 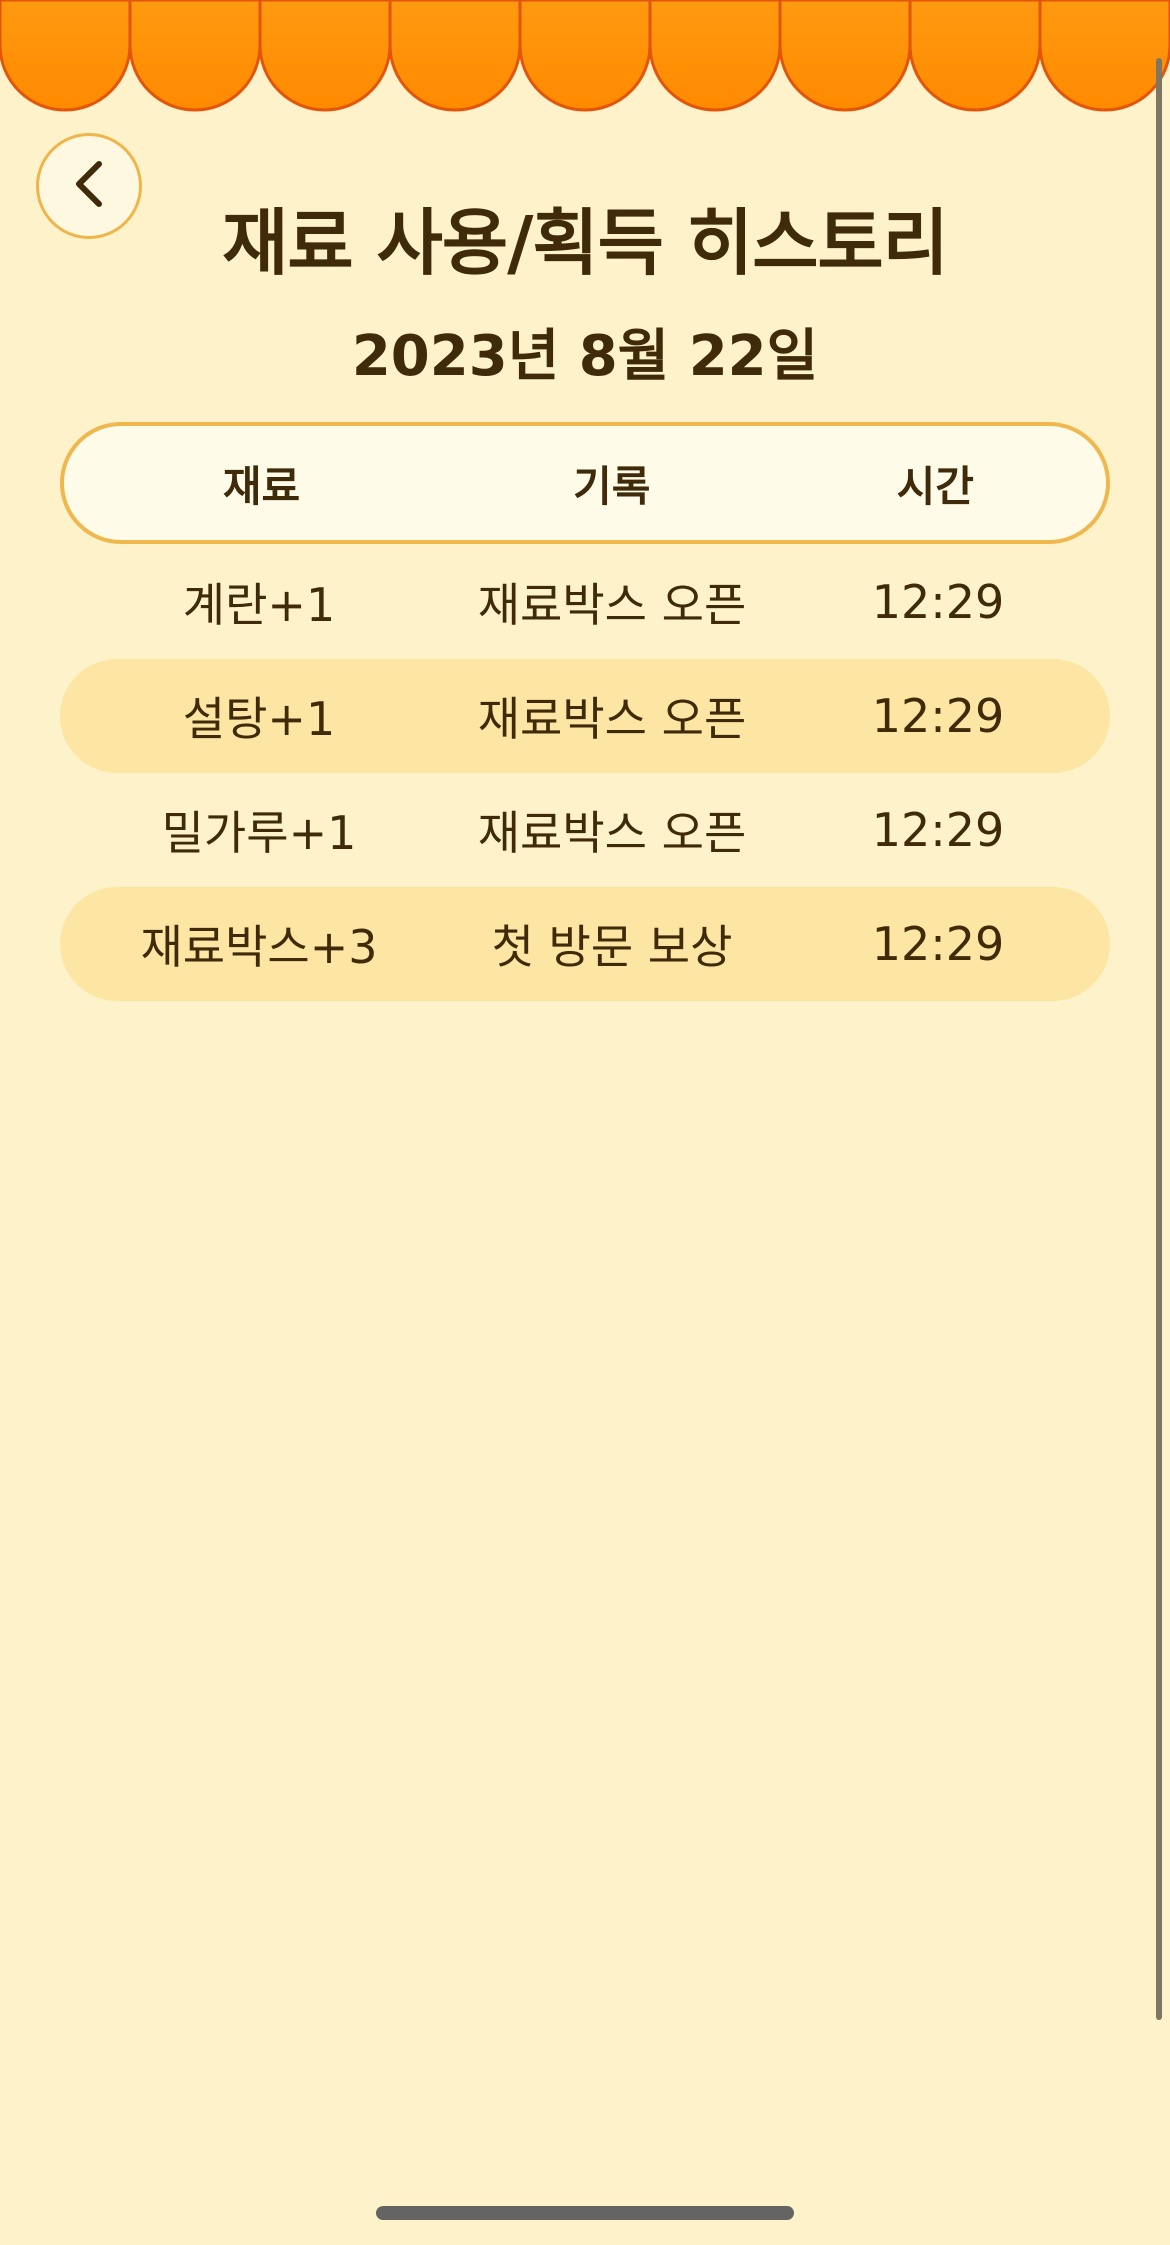 I want to click on history-row: 계란+1 재료박스 오픈 12:29, so click(x=585, y=602).